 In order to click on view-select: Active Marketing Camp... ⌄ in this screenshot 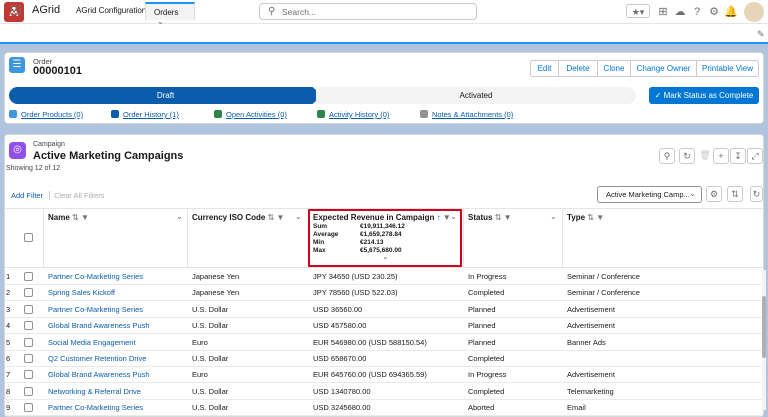, I will do `click(649, 194)`.